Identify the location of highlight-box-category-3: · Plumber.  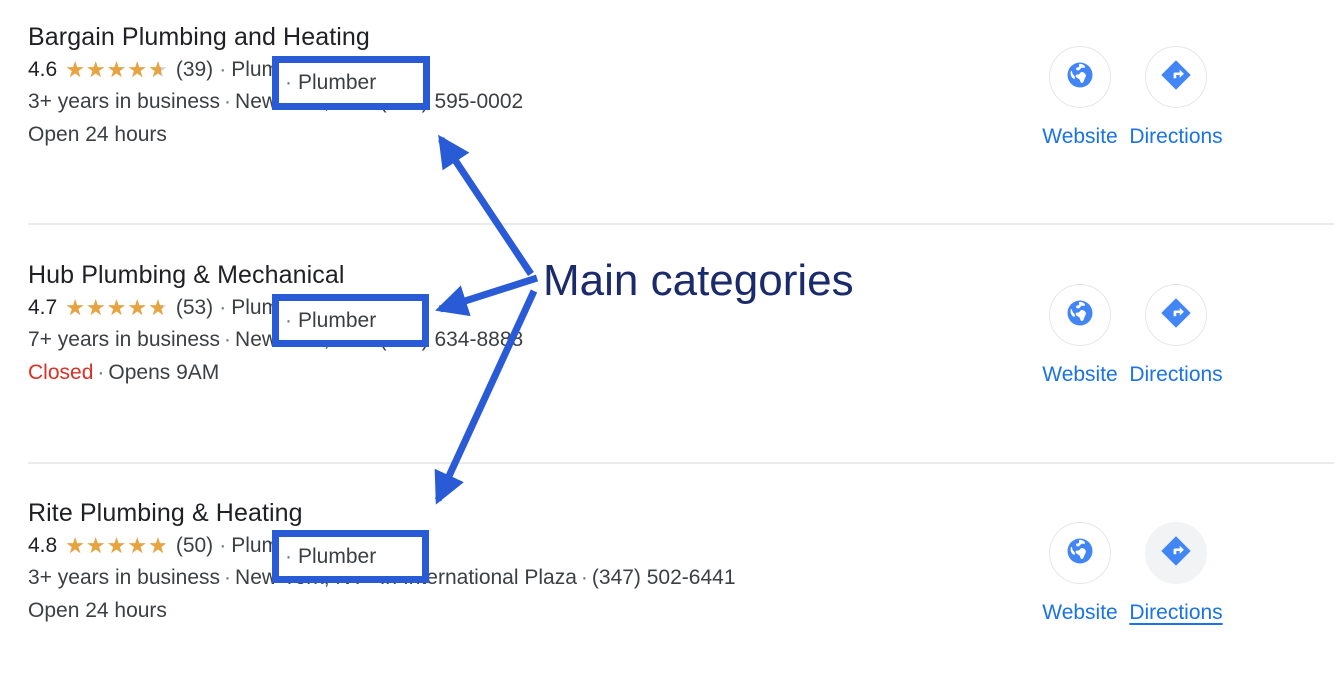
(350, 556).